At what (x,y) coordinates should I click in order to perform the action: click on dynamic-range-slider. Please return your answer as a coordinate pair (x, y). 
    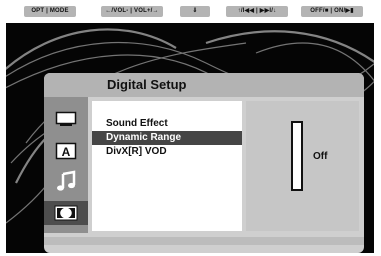
    Looking at the image, I should click on (297, 156).